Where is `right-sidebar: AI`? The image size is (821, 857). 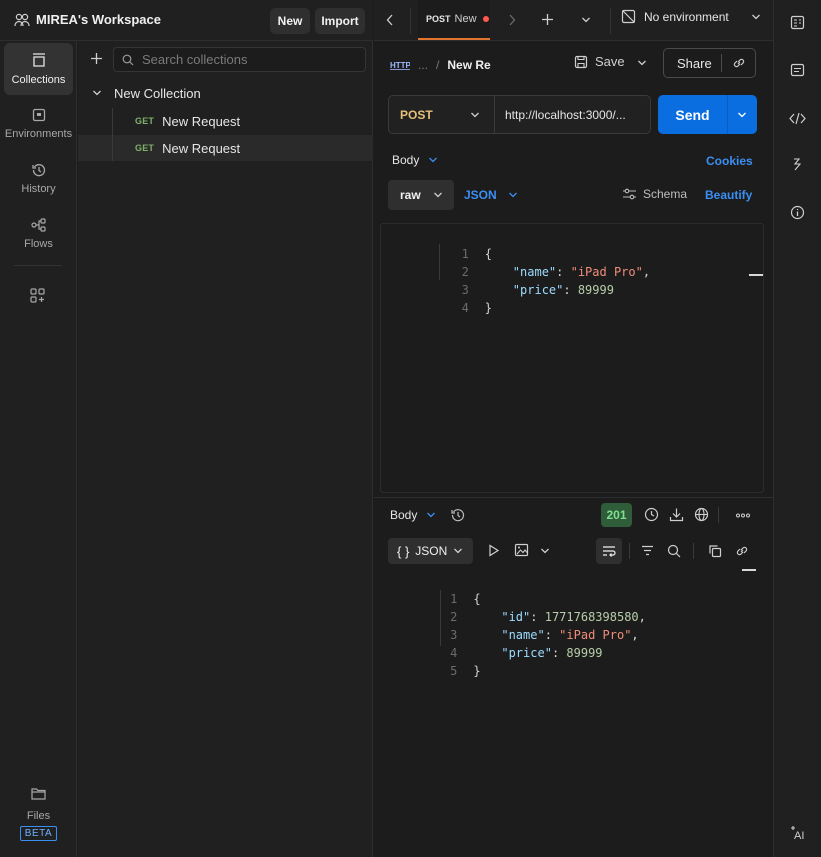 right-sidebar: AI is located at coordinates (797, 428).